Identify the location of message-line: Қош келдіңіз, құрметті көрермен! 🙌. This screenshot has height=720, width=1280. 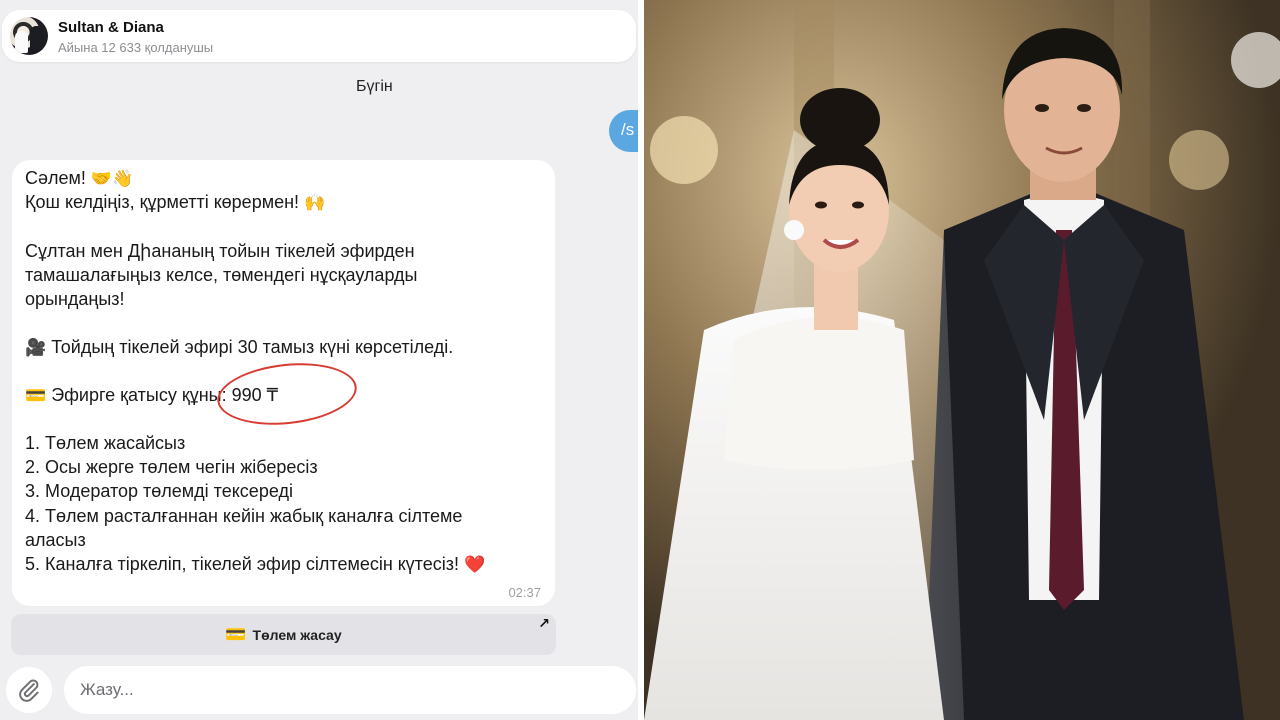
(175, 202).